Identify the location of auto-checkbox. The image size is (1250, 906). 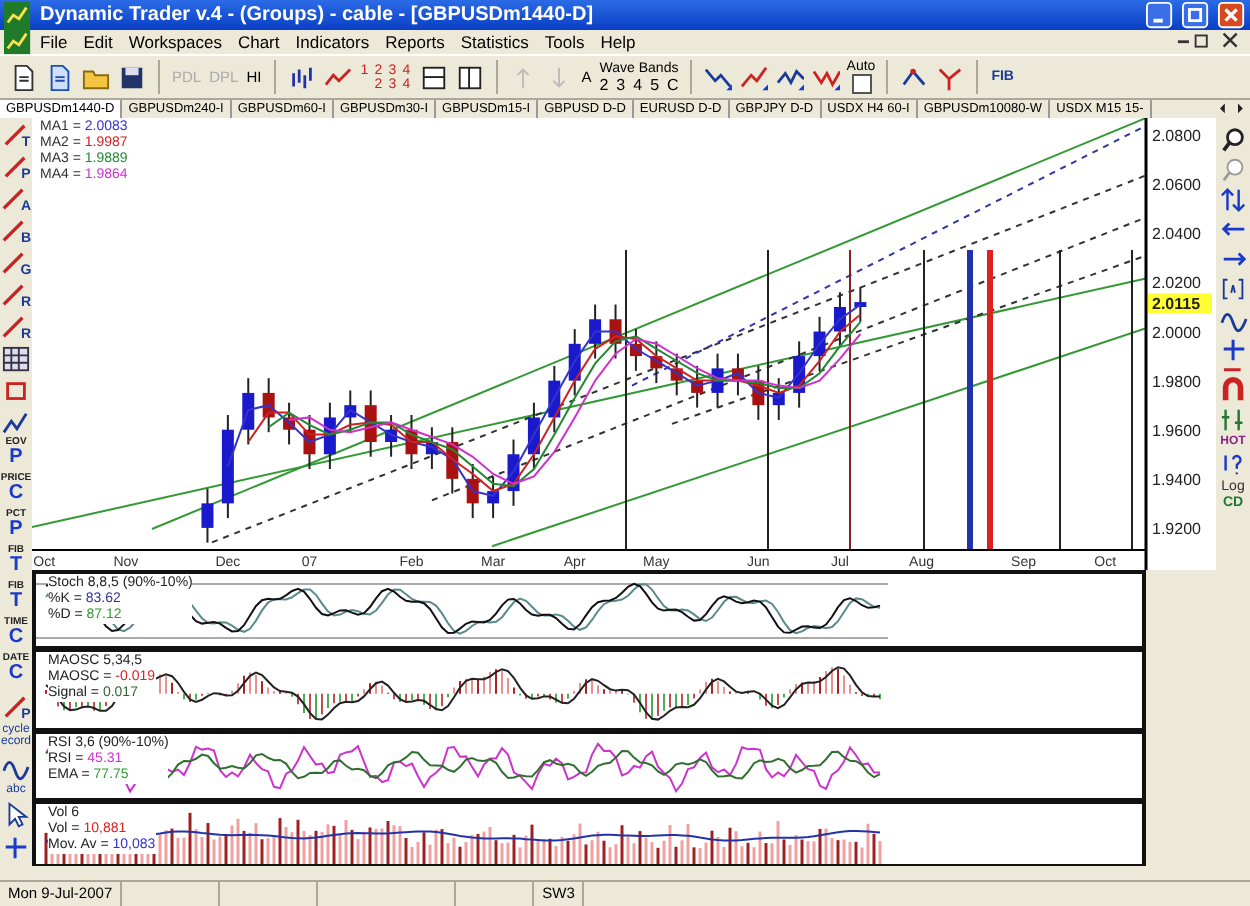
(861, 84).